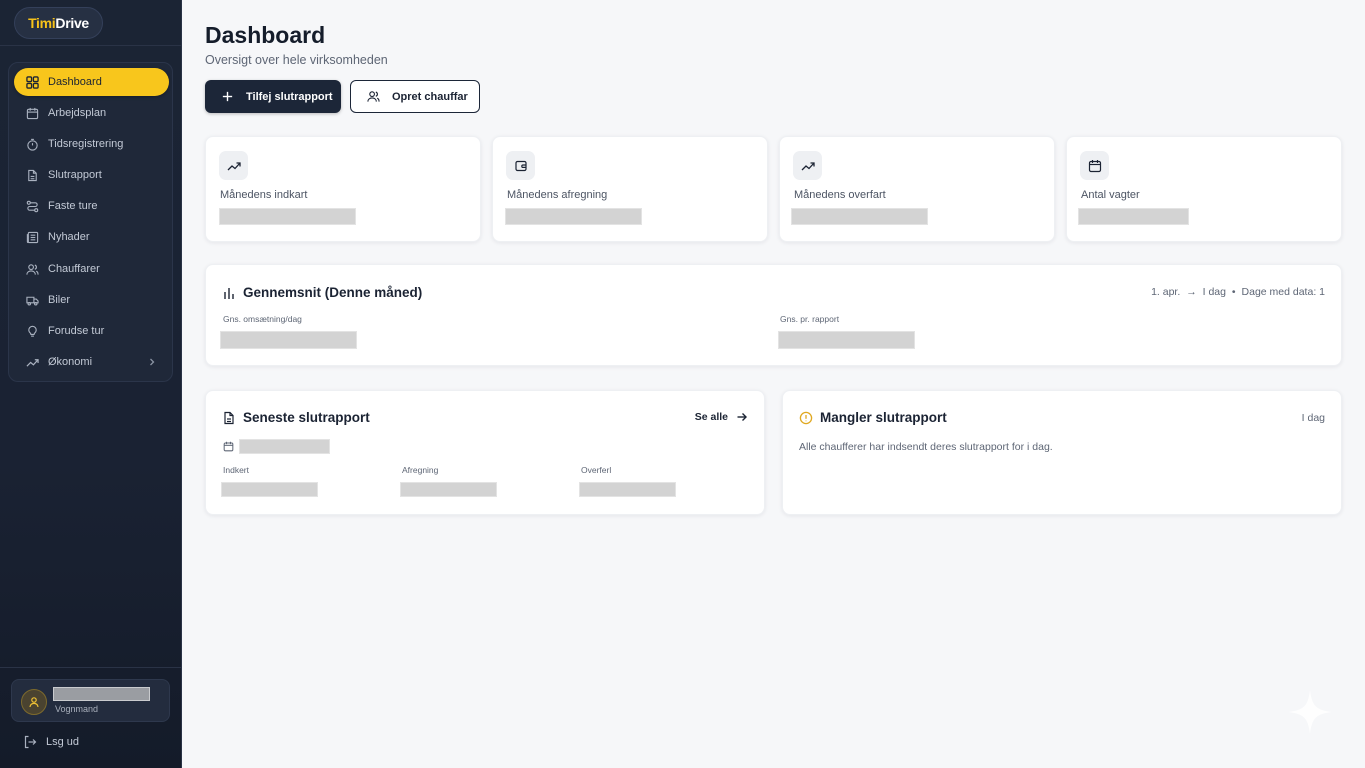  I want to click on stat-label: Månedens afregning, so click(557, 195).